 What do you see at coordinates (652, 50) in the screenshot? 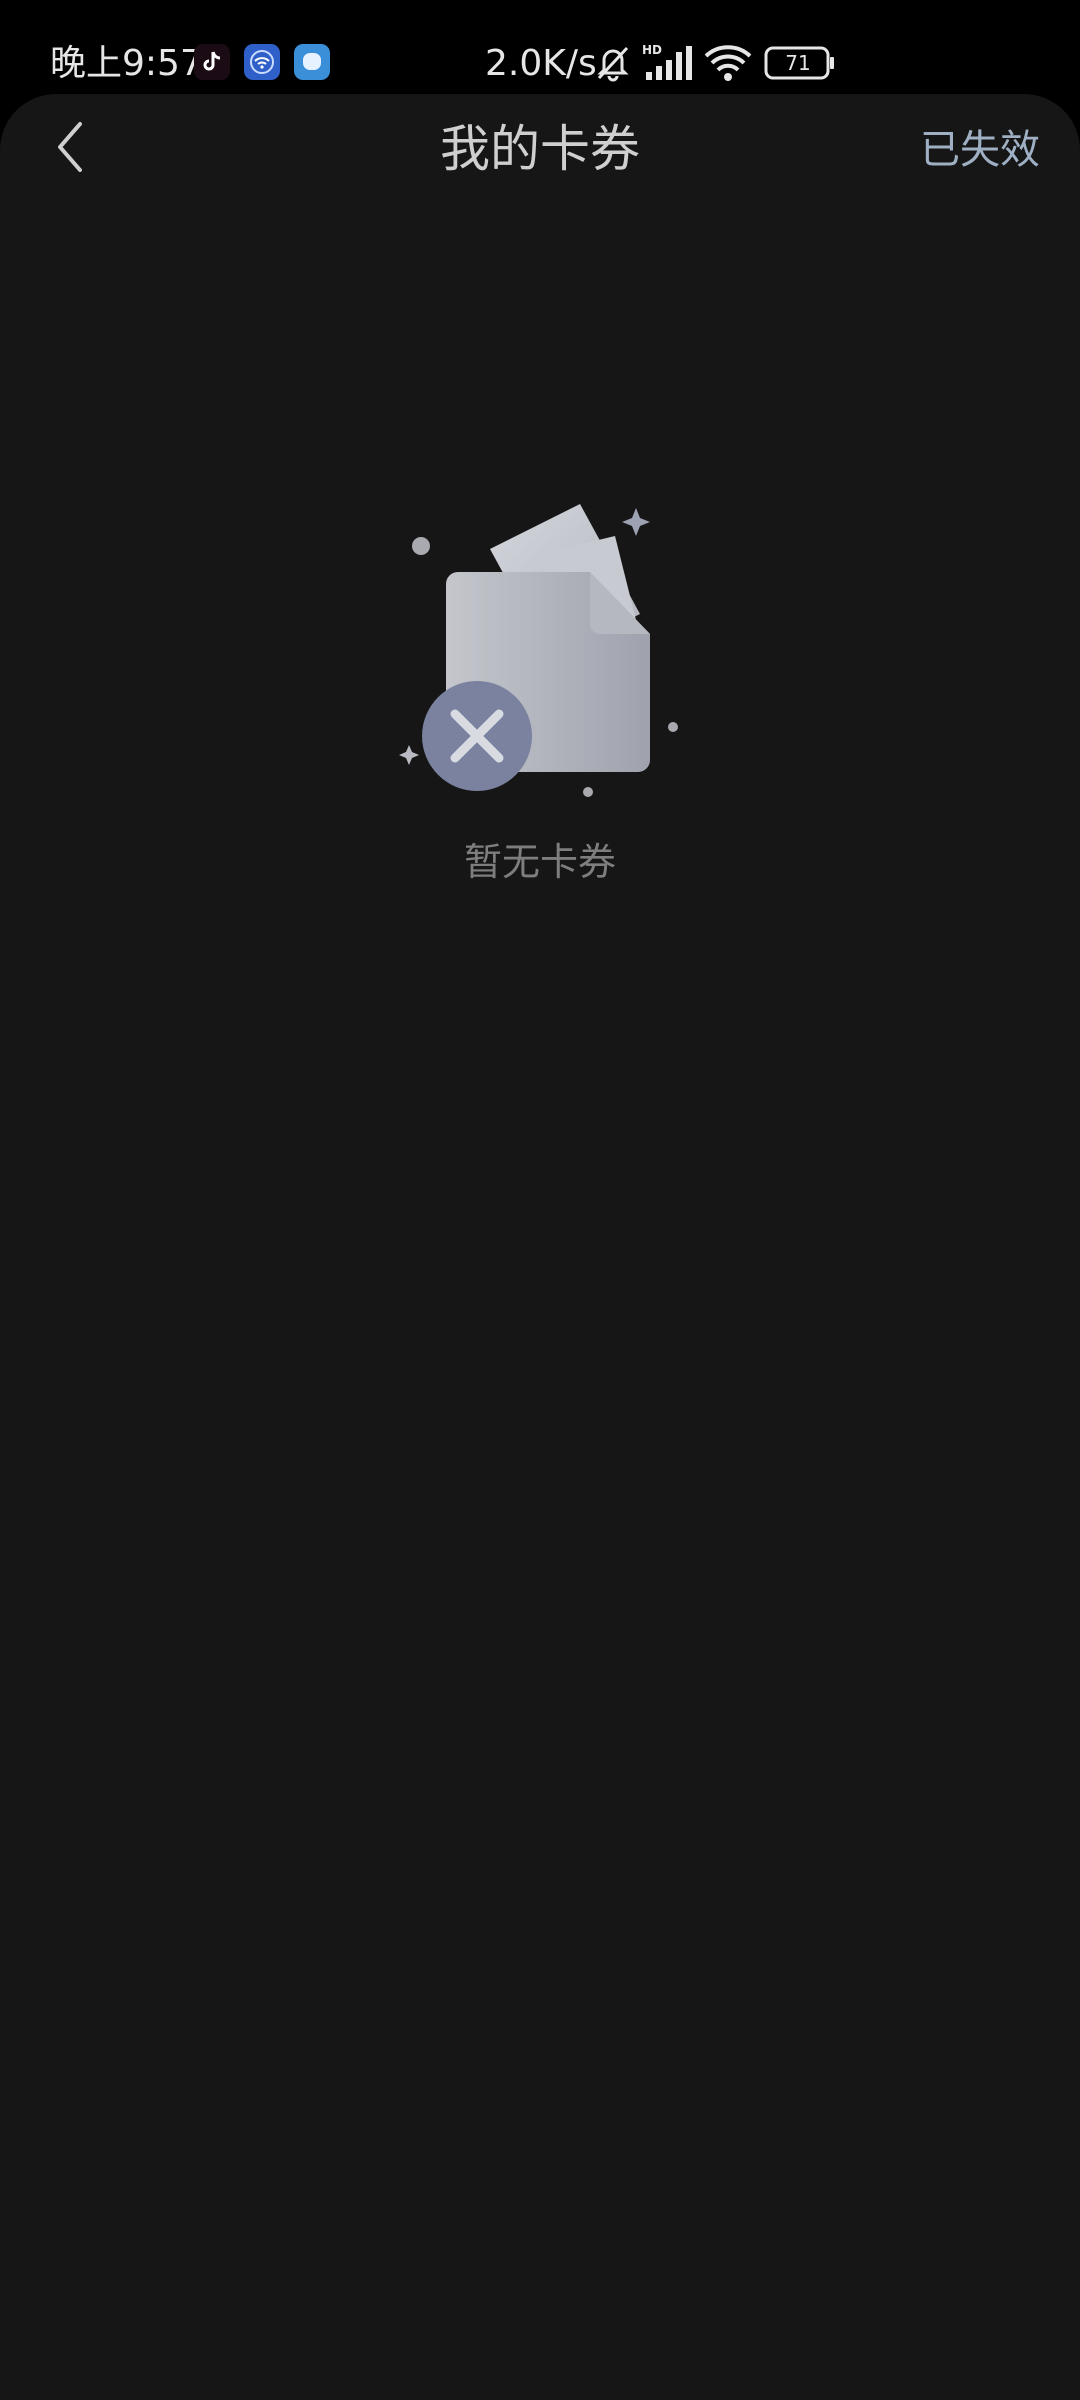
I see `svg-text: HD` at bounding box center [652, 50].